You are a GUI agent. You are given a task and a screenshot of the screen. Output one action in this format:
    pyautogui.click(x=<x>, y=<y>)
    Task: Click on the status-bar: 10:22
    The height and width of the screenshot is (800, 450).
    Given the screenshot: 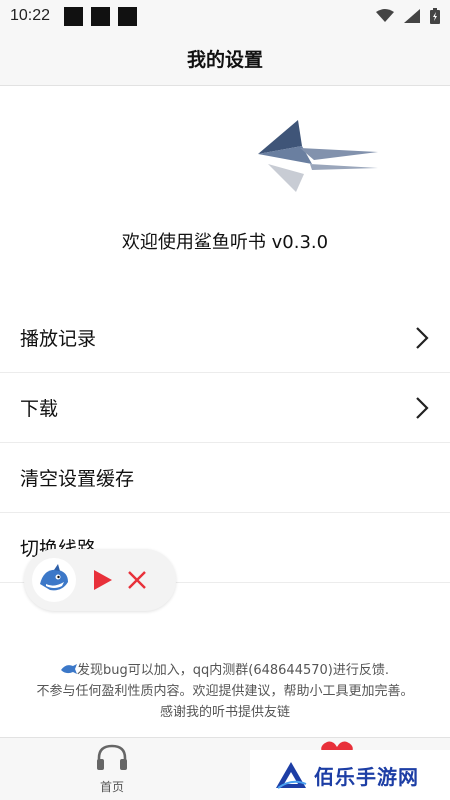 What is the action you would take?
    pyautogui.click(x=225, y=16)
    